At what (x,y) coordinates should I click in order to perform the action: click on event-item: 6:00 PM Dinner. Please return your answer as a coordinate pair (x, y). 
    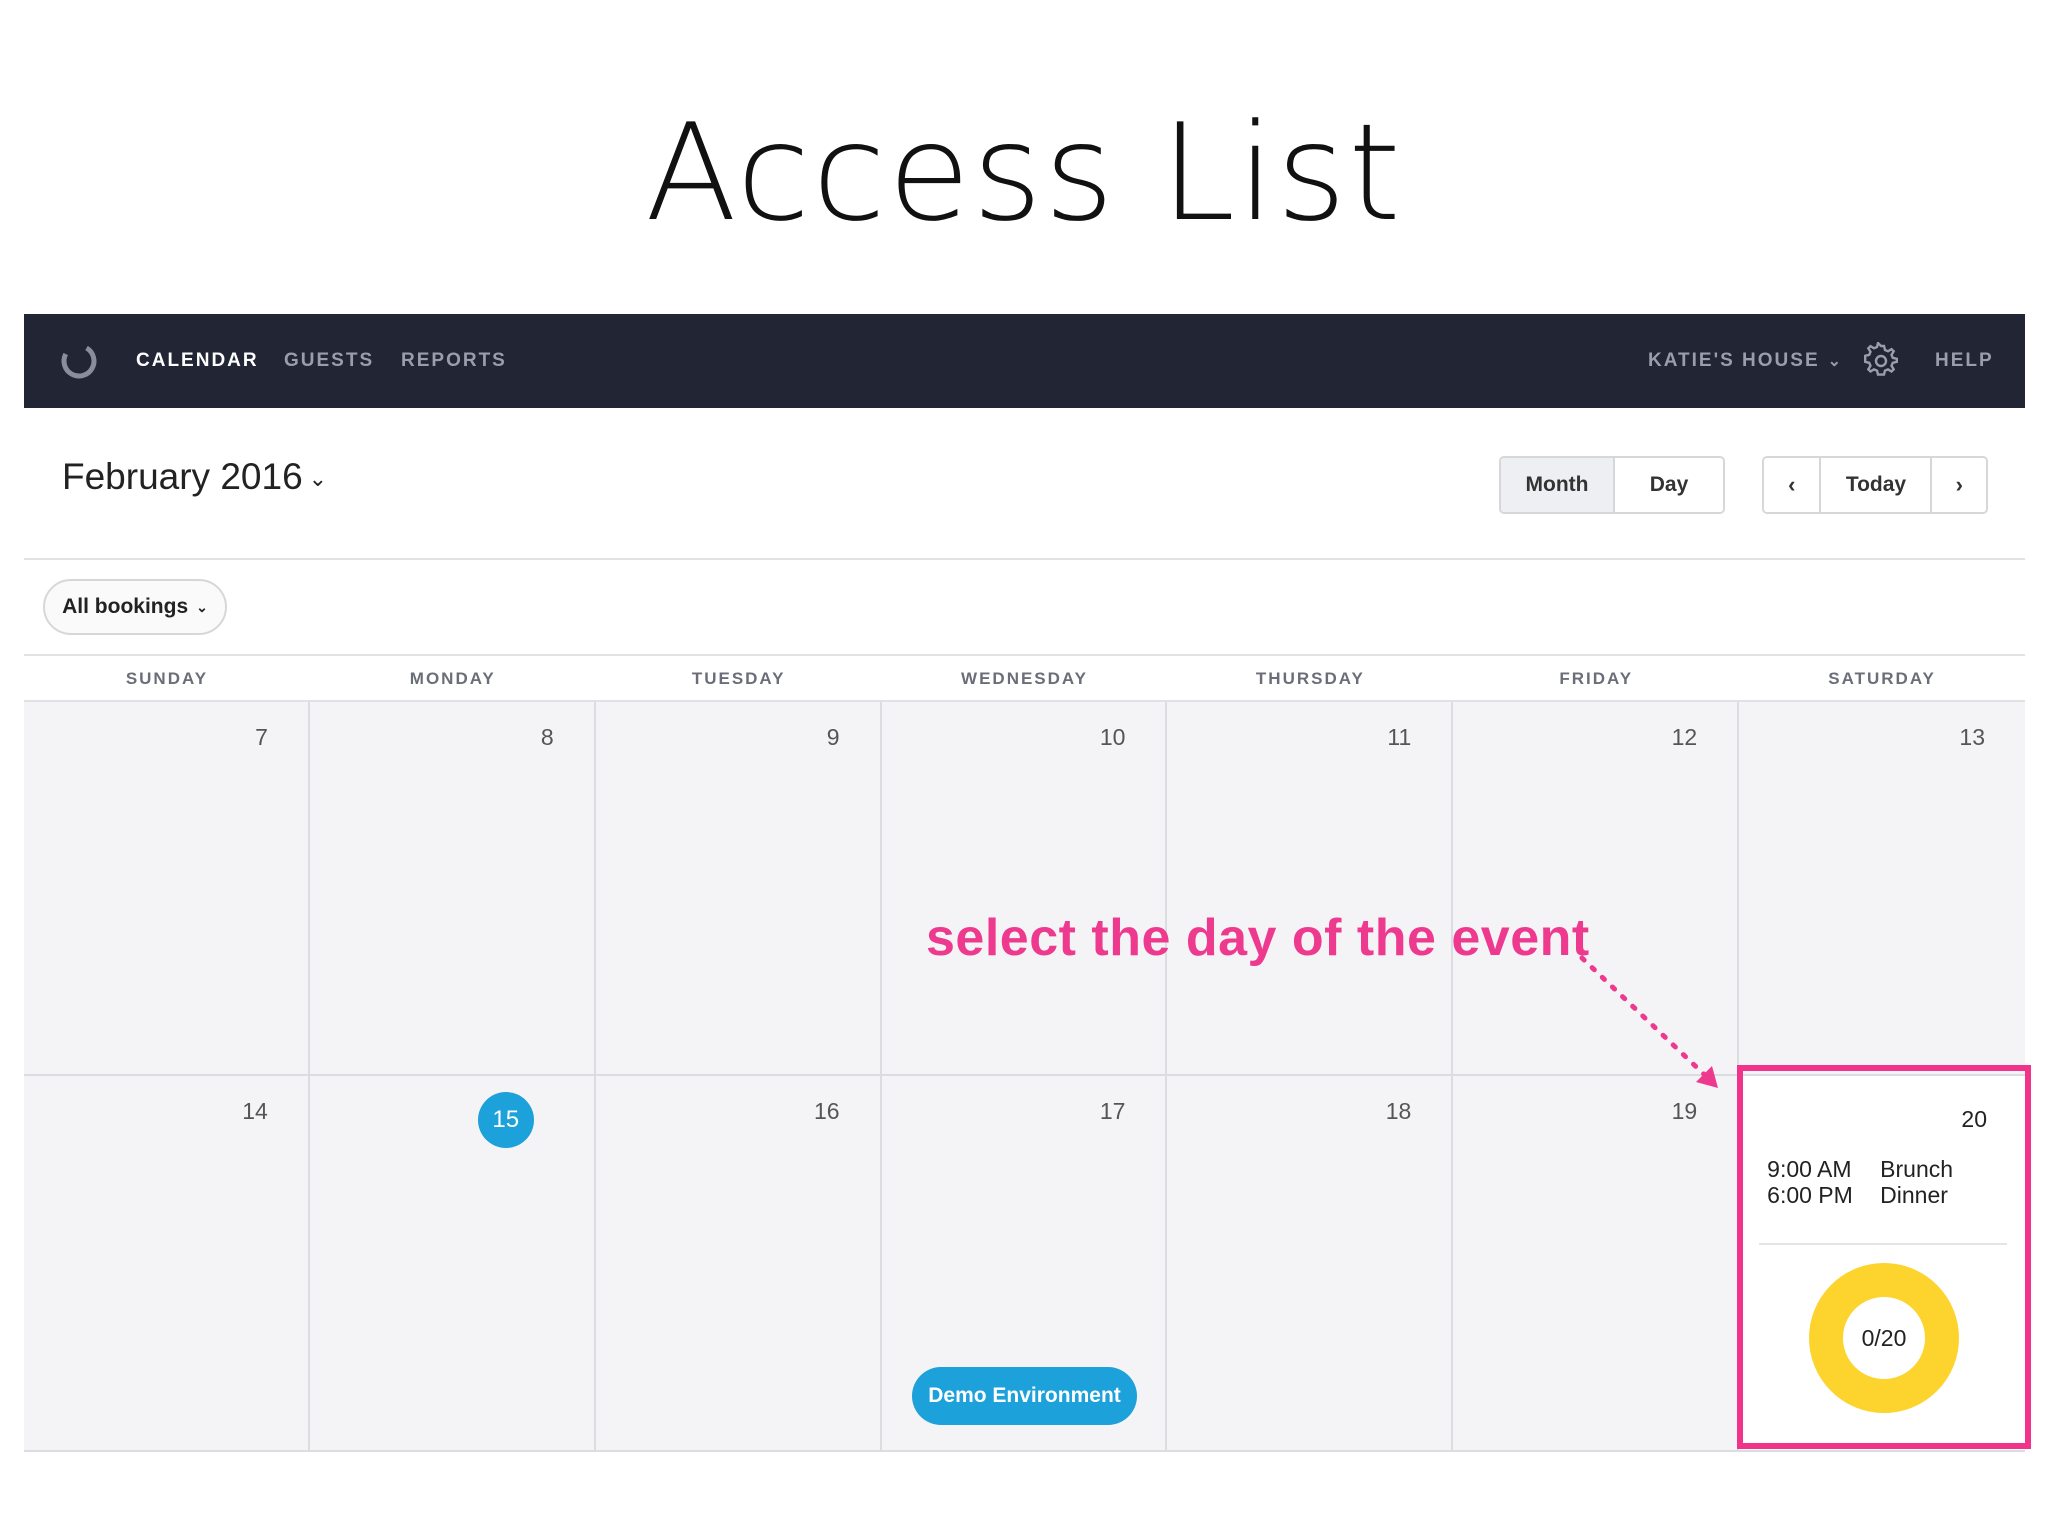
    Looking at the image, I should click on (1860, 1195).